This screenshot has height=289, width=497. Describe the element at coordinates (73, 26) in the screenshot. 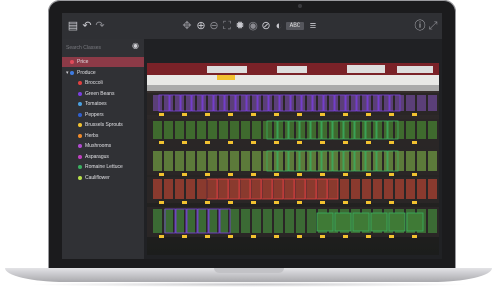

I see `sidebar-toggle-icon: ▤` at that location.